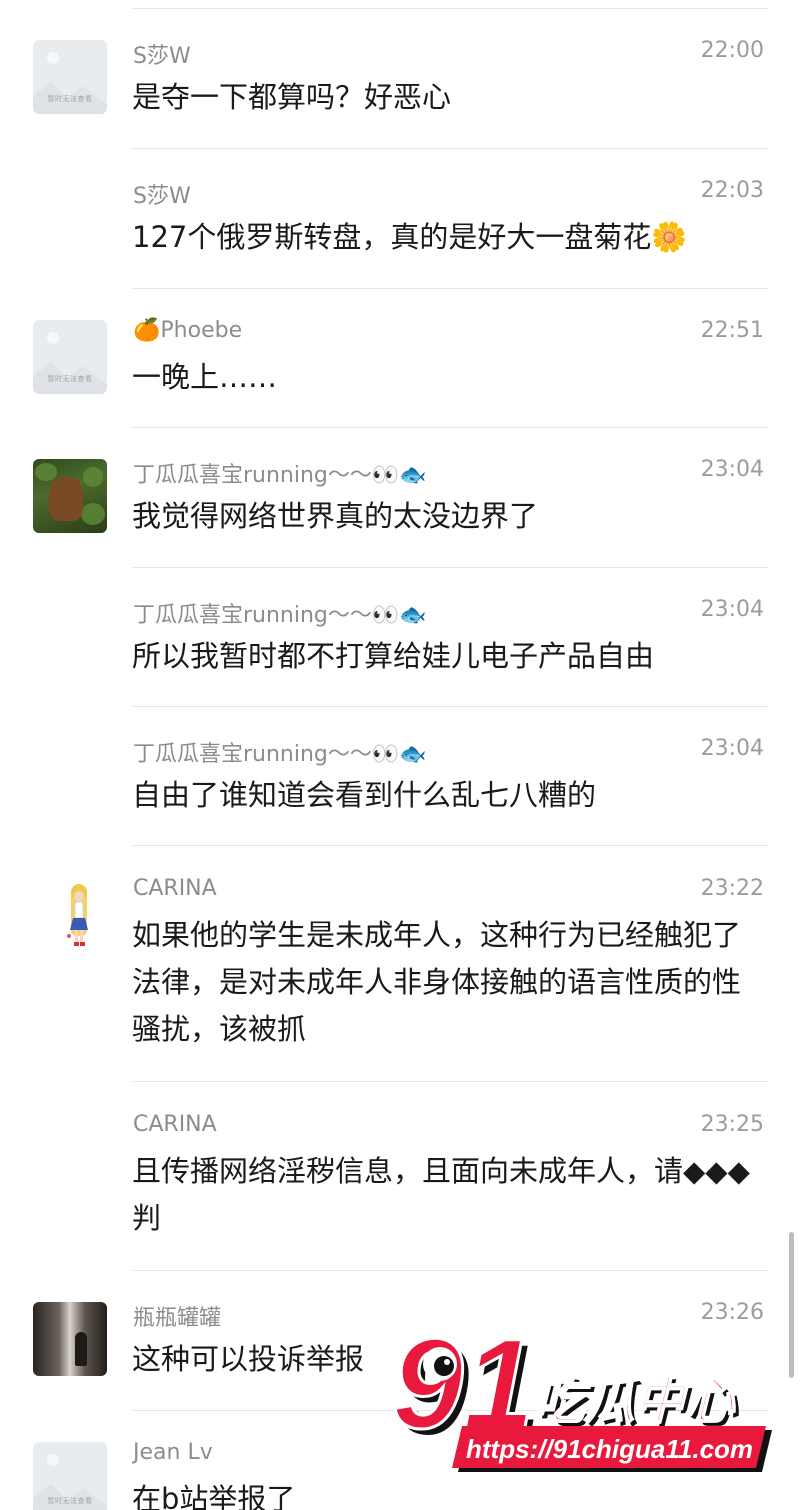 This screenshot has height=1510, width=800. What do you see at coordinates (609, 1449) in the screenshot?
I see `watermark-url: https://91chigua11.com` at bounding box center [609, 1449].